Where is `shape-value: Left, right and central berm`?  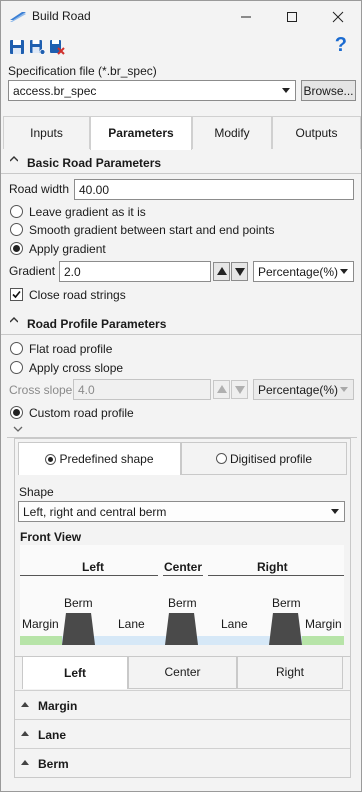 shape-value: Left, right and central berm is located at coordinates (95, 512).